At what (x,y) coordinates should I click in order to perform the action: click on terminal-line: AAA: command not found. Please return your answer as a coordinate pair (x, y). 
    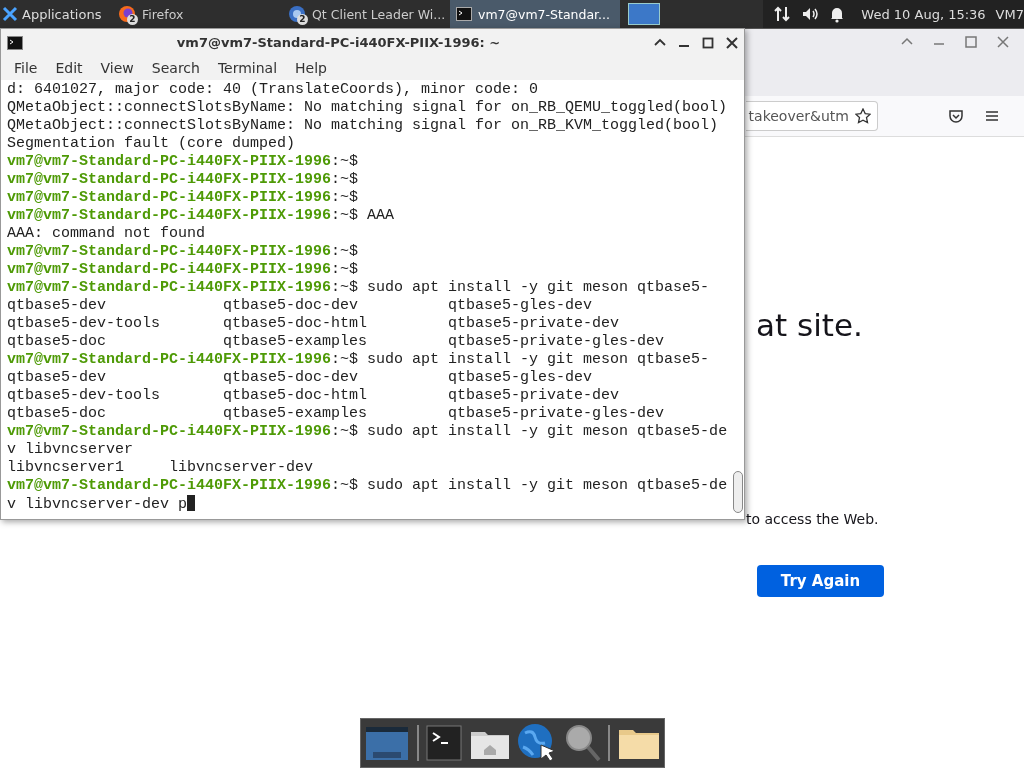
    Looking at the image, I should click on (106, 233).